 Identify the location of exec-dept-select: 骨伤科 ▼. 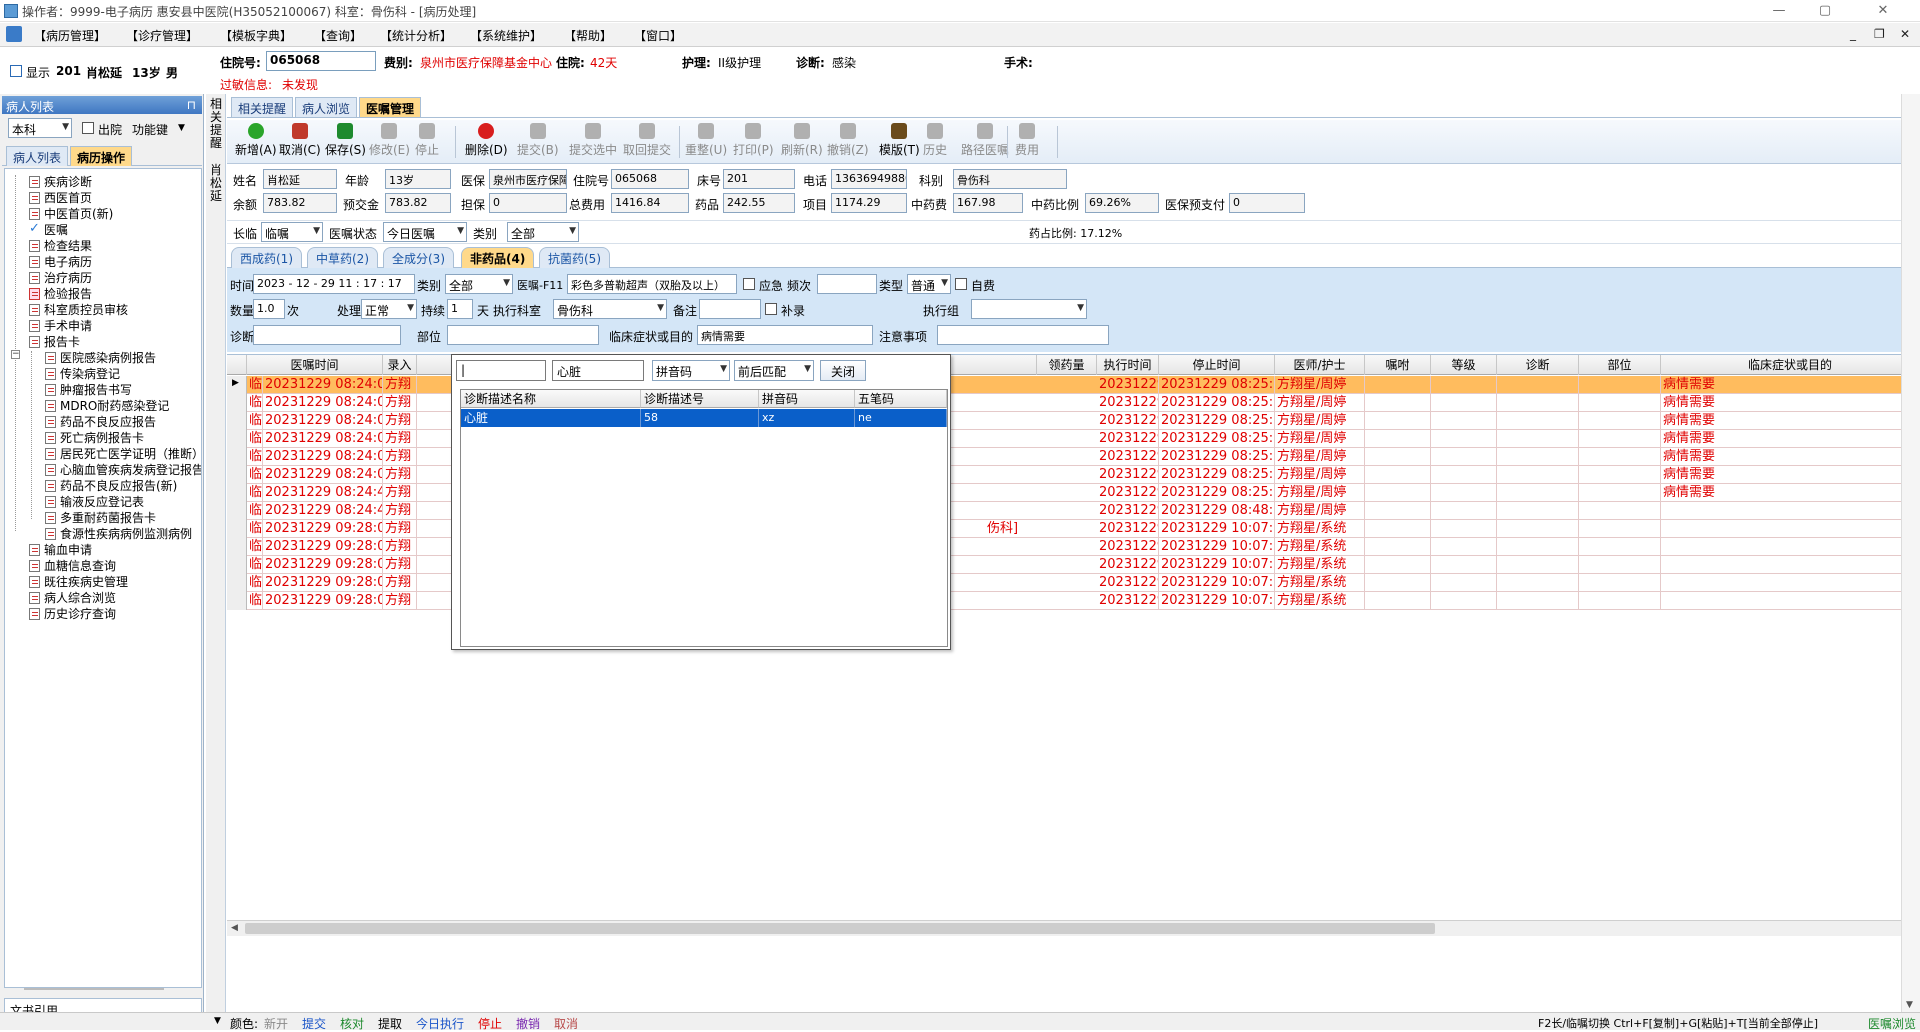
(610, 309).